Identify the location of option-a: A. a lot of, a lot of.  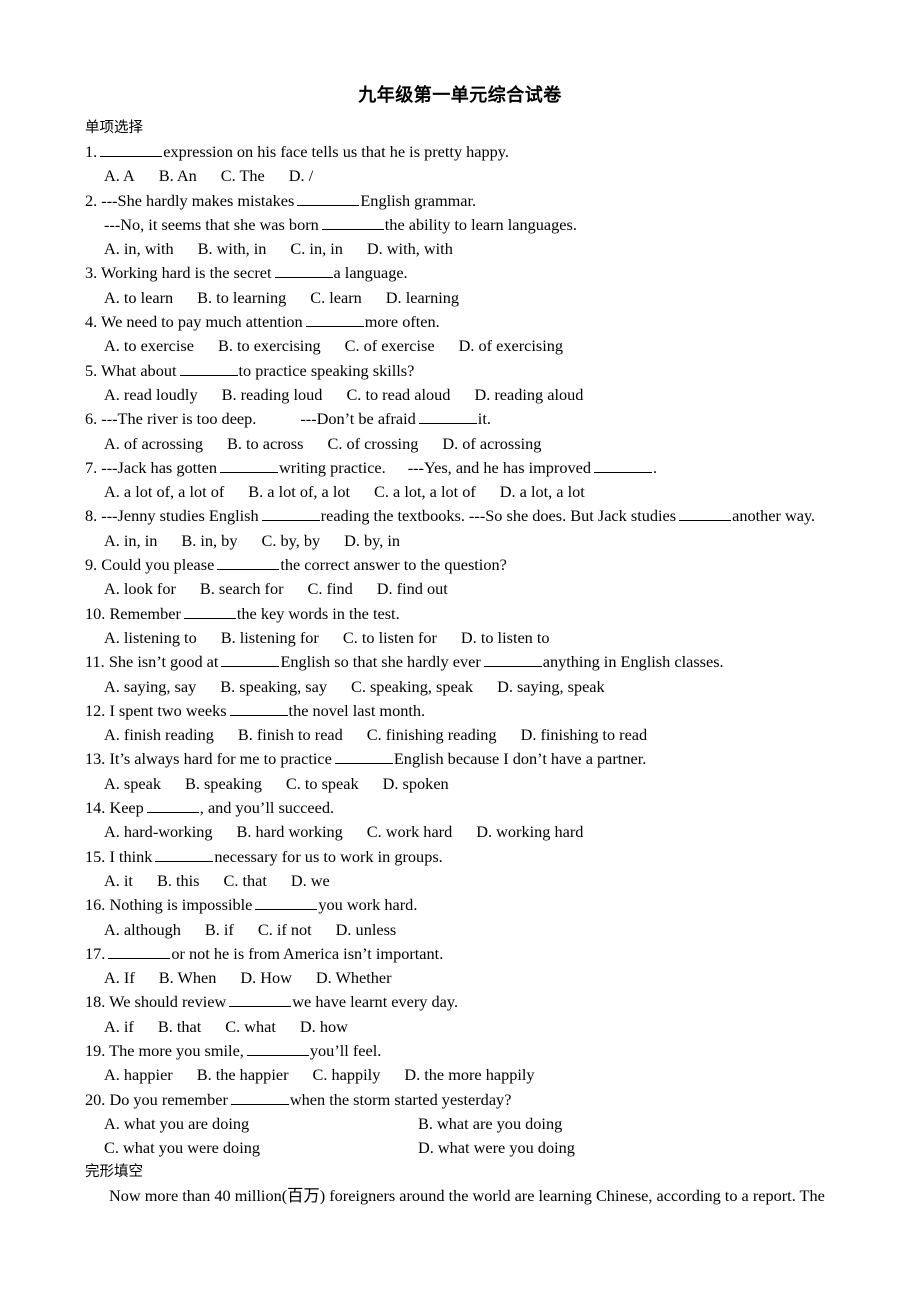
(164, 492).